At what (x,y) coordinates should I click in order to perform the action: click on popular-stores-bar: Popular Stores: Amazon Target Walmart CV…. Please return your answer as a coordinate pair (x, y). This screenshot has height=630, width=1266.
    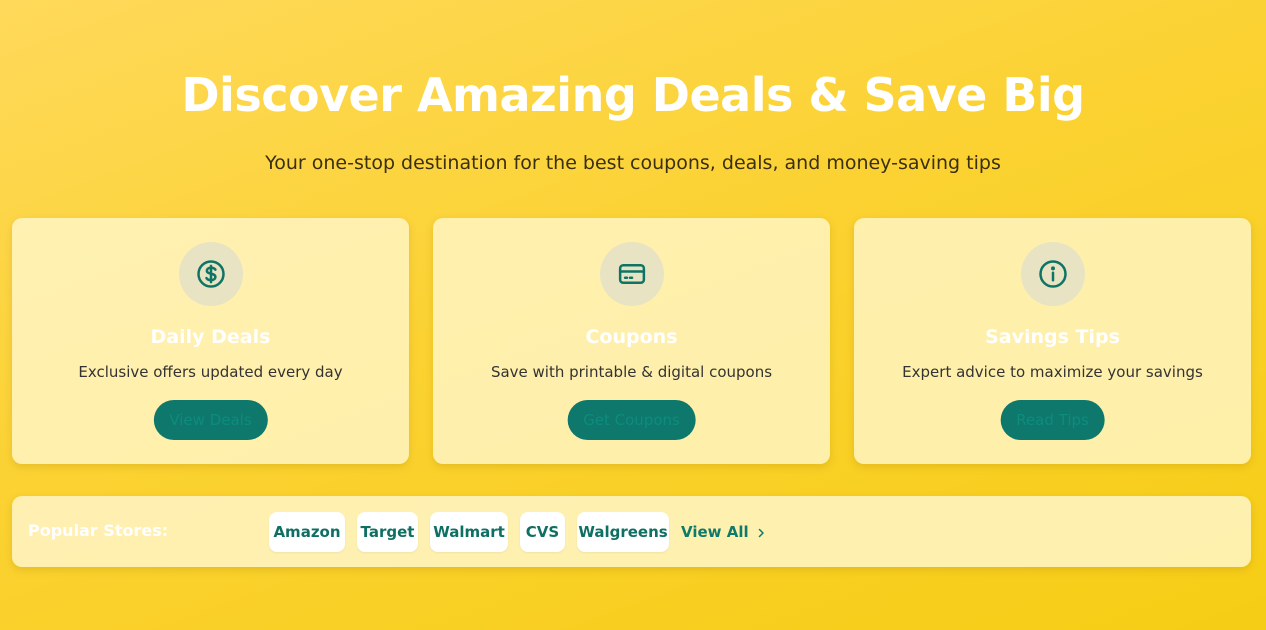
    Looking at the image, I should click on (631, 531).